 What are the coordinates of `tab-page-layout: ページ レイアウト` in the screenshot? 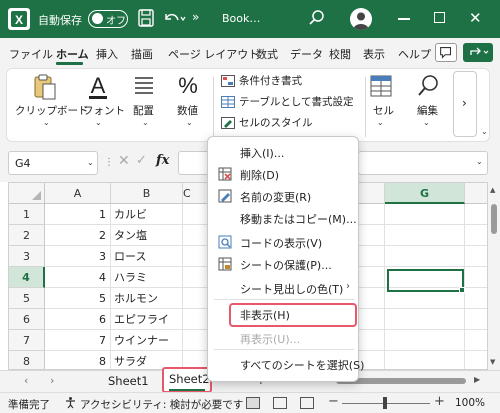 It's located at (213, 54).